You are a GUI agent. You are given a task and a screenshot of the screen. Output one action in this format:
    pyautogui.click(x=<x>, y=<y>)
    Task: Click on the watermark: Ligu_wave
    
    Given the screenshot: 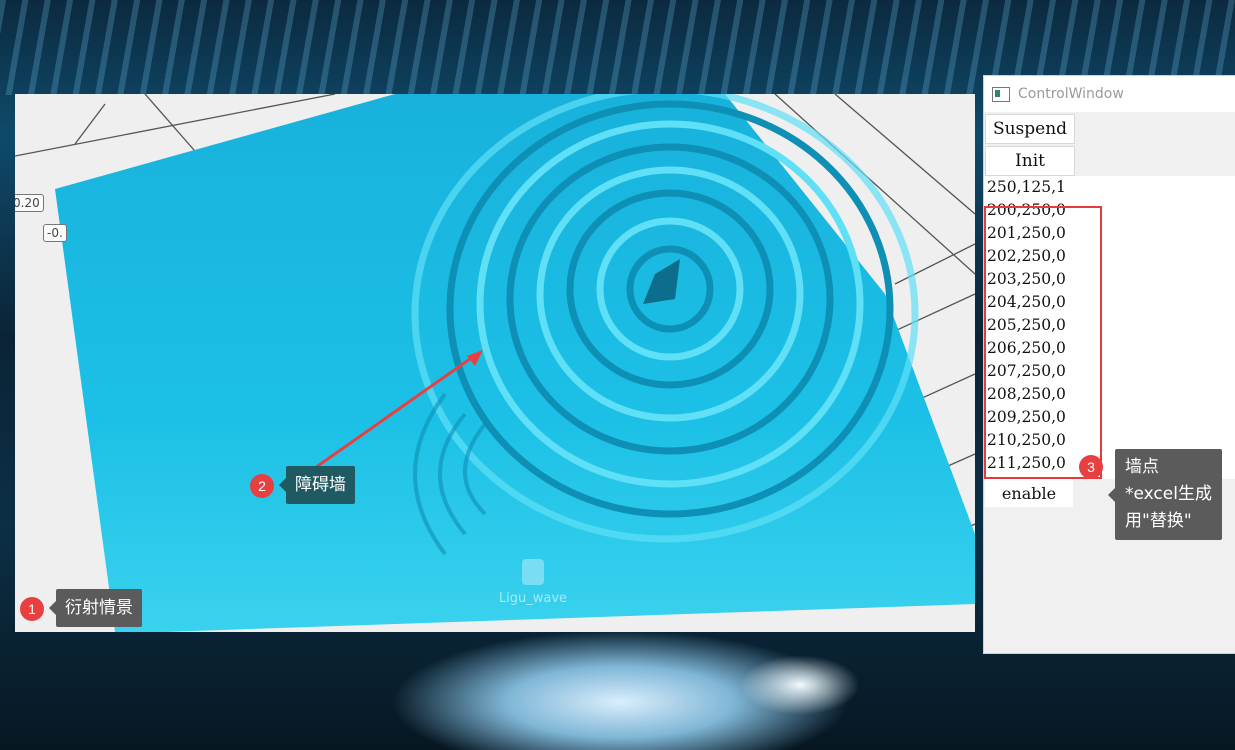 What is the action you would take?
    pyautogui.click(x=533, y=582)
    